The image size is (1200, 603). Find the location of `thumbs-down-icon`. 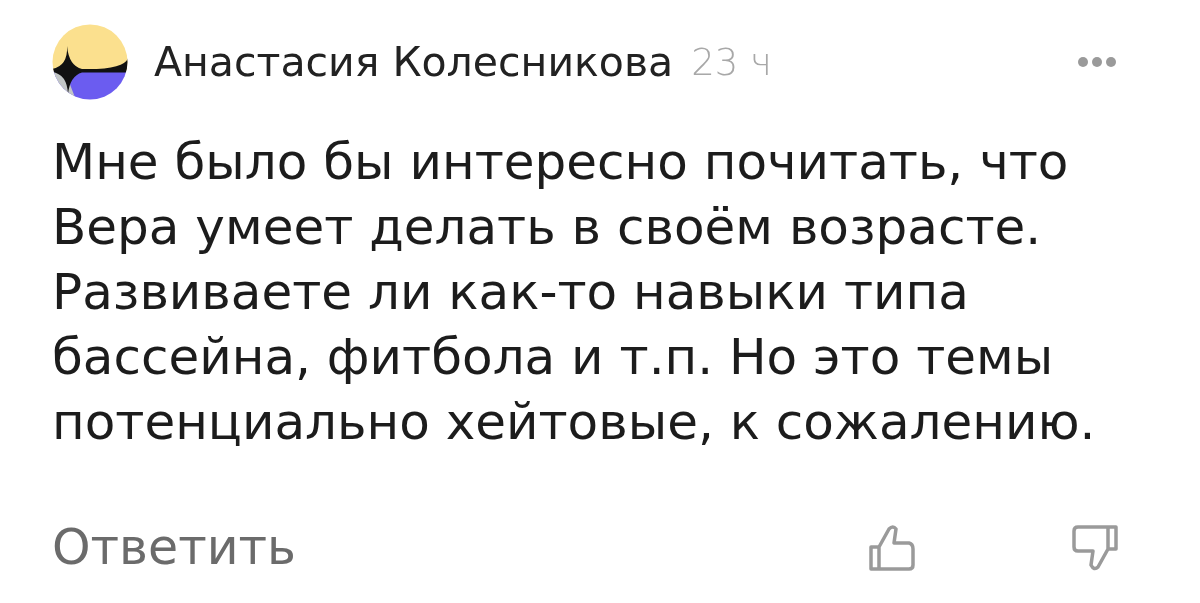

thumbs-down-icon is located at coordinates (1095, 547).